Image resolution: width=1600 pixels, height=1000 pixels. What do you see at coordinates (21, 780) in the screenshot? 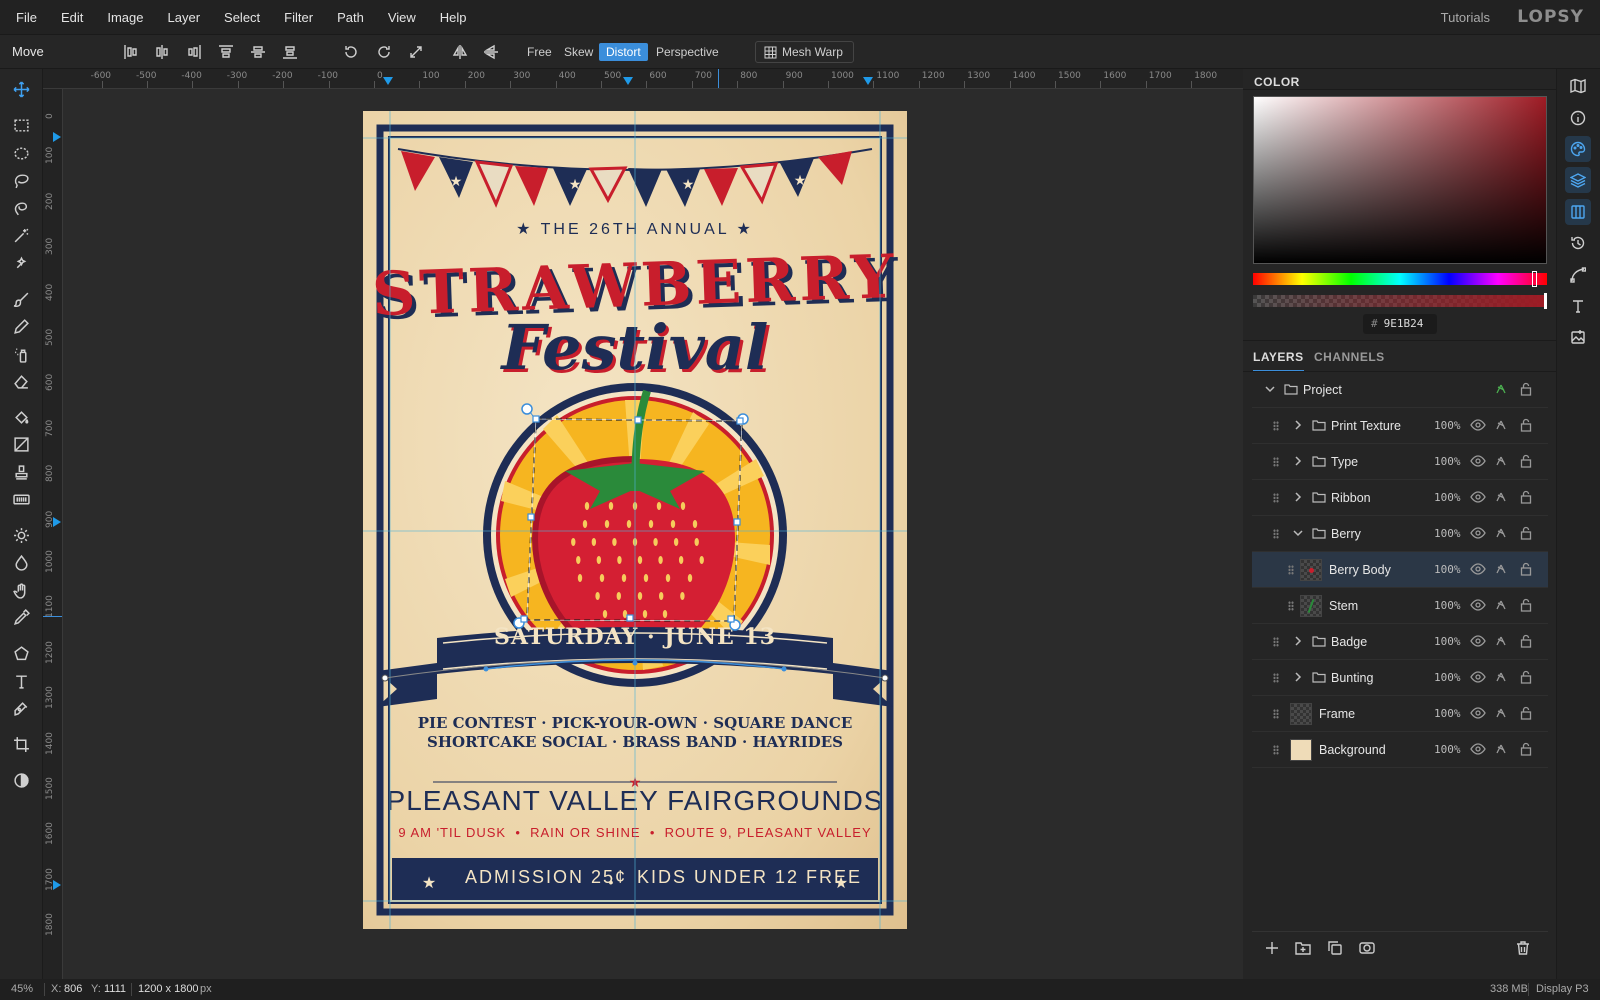
I see `contrast-icon` at bounding box center [21, 780].